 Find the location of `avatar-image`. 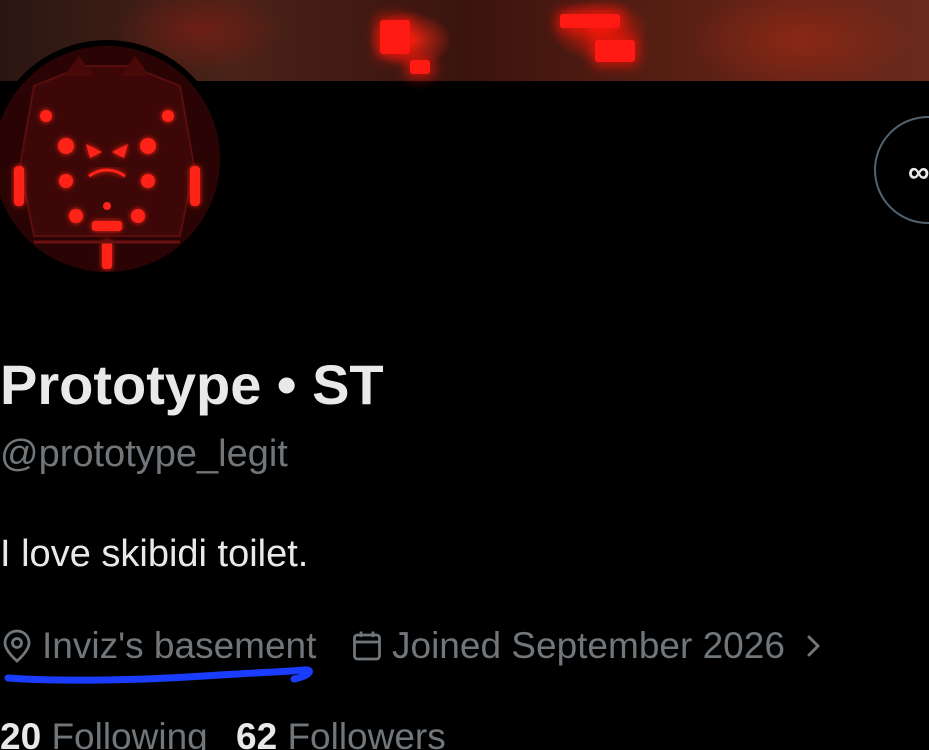

avatar-image is located at coordinates (110, 159).